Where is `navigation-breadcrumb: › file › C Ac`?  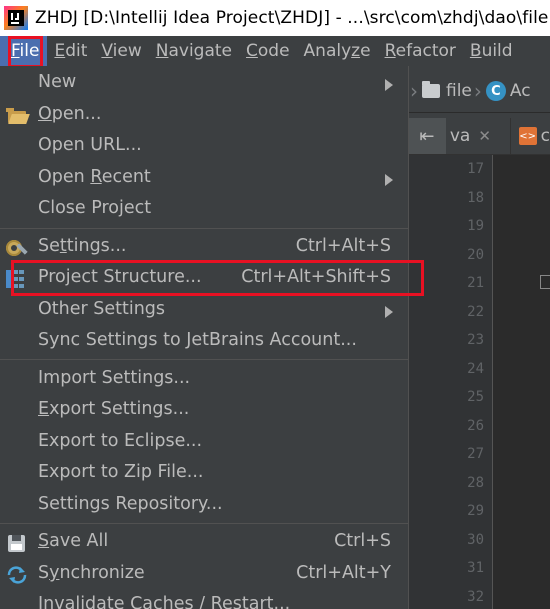
navigation-breadcrumb: › file › C Ac is located at coordinates (479, 91).